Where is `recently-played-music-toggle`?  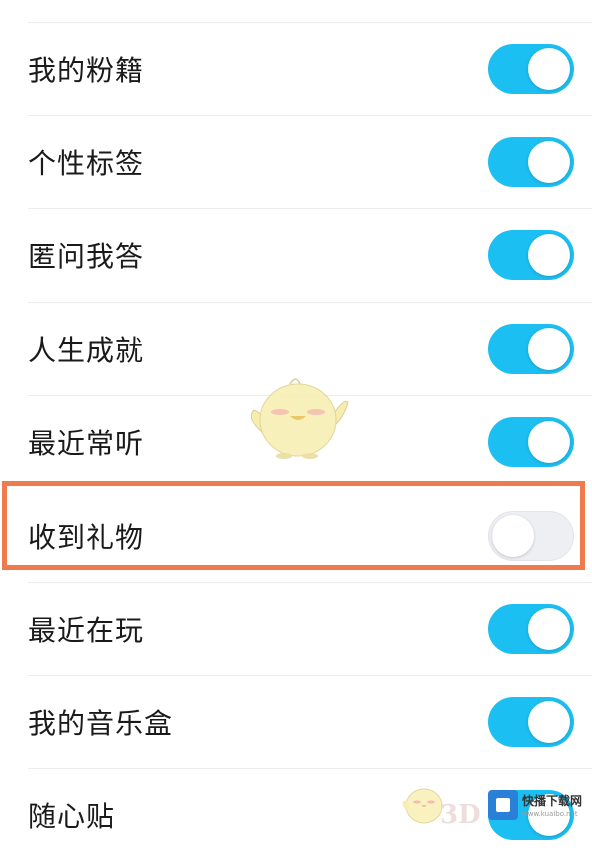
recently-played-music-toggle is located at coordinates (531, 441).